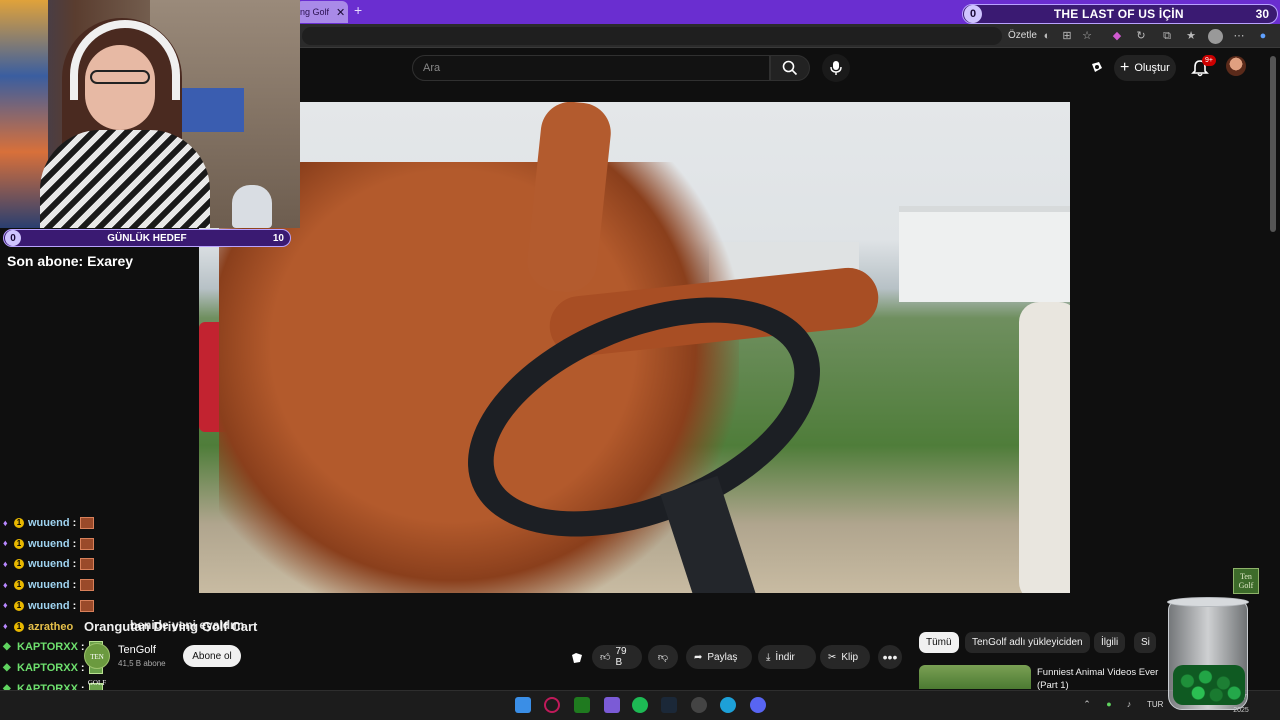 The height and width of the screenshot is (720, 1280). Describe the element at coordinates (758, 705) in the screenshot. I see `discord-icon` at that location.